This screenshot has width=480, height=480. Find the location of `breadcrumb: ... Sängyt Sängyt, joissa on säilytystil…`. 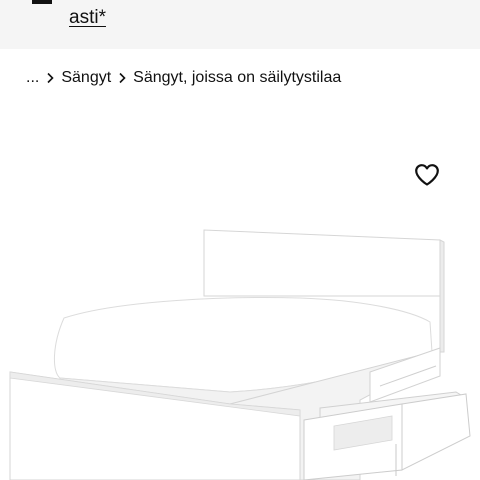

breadcrumb: ... Sängyt Sängyt, joissa on säilytystil… is located at coordinates (183, 78).